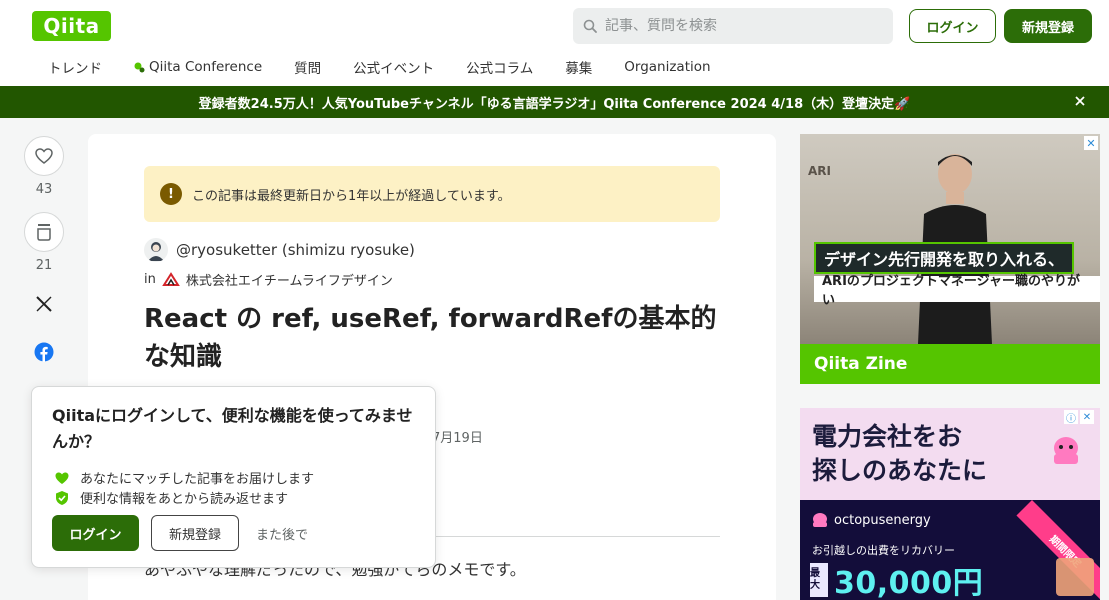 The width and height of the screenshot is (1109, 600). I want to click on ad-amount-value: 30,000円, so click(909, 583).